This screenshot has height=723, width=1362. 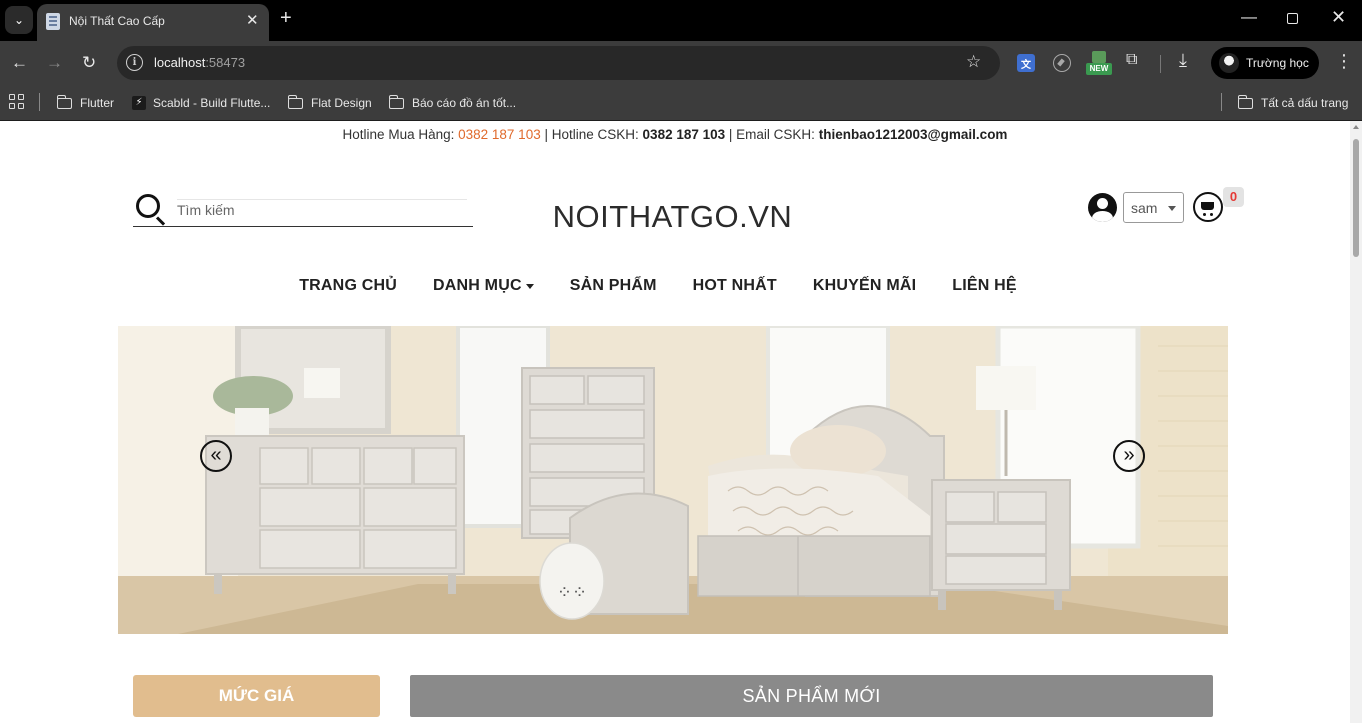 I want to click on translate-extension-icon: 文, so click(x=1026, y=63).